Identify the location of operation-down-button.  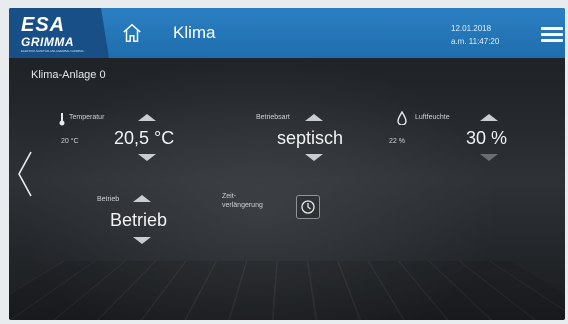
(142, 240).